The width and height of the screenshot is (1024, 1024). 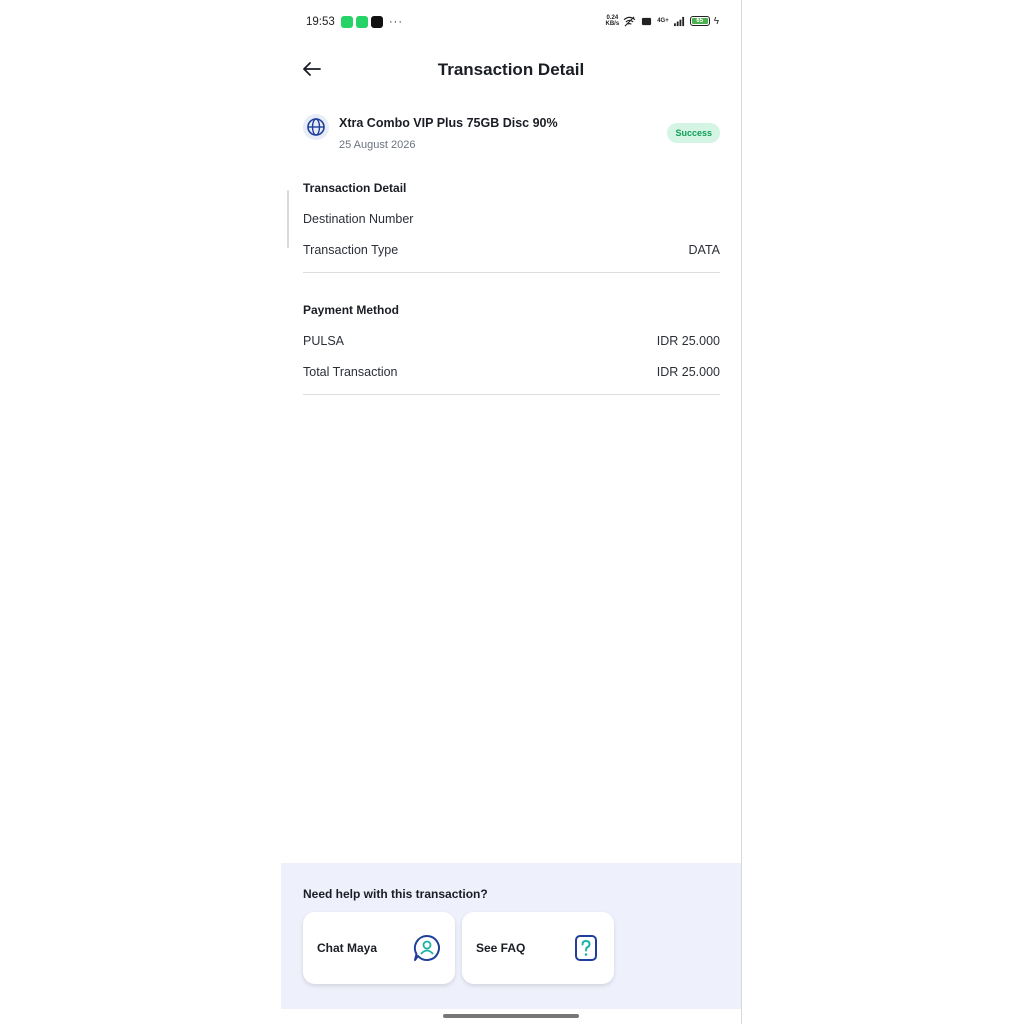 What do you see at coordinates (629, 21) in the screenshot?
I see `wifi-off-icon` at bounding box center [629, 21].